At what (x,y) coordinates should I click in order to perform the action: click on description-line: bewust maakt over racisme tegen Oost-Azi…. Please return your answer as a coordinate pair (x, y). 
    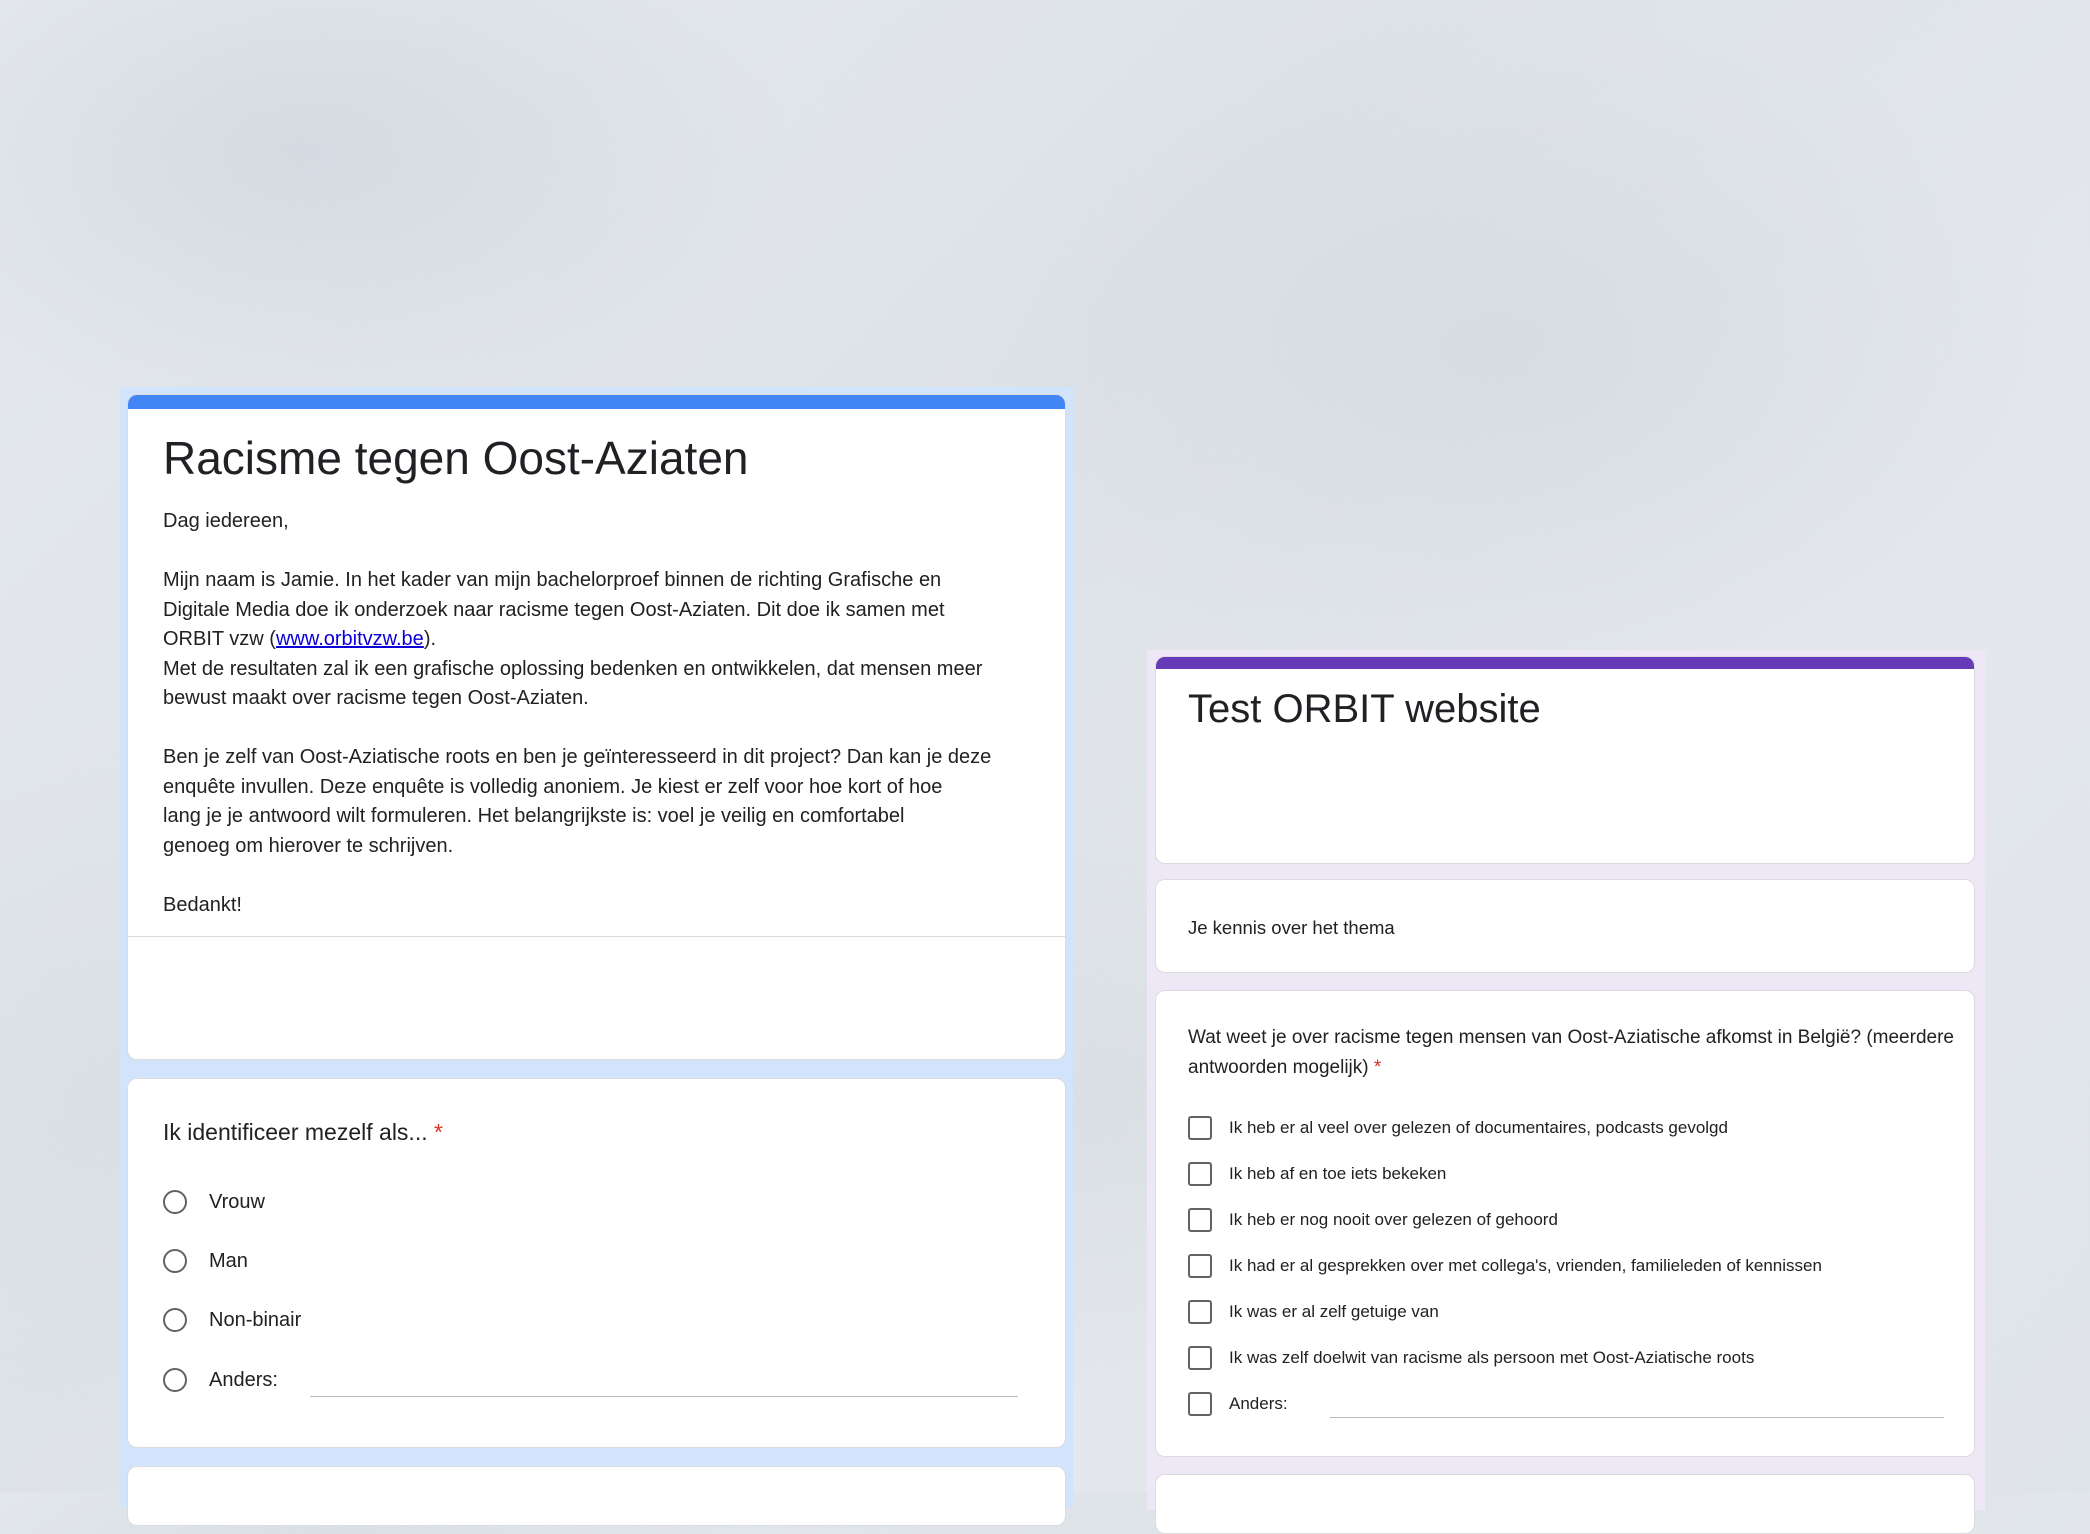
    Looking at the image, I should click on (376, 698).